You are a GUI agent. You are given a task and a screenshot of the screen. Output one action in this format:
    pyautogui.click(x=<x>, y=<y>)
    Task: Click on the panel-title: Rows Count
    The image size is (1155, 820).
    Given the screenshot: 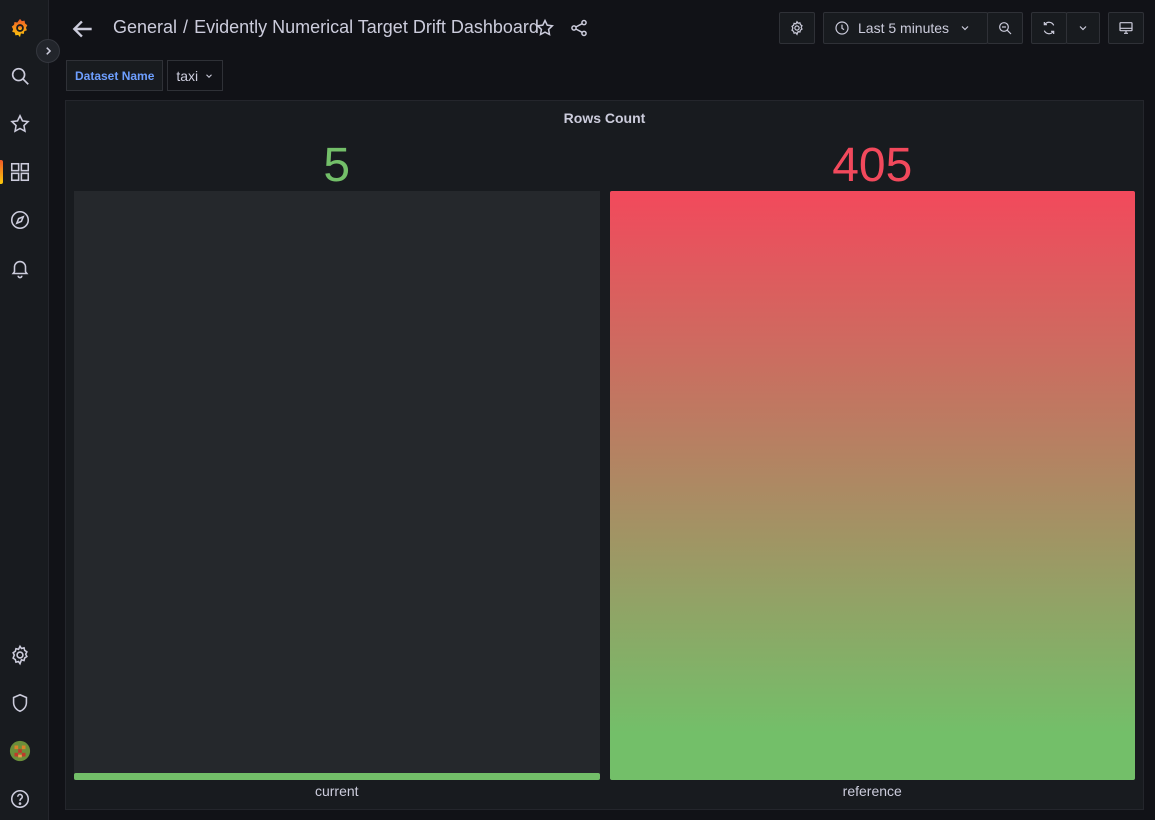 What is the action you would take?
    pyautogui.click(x=604, y=118)
    